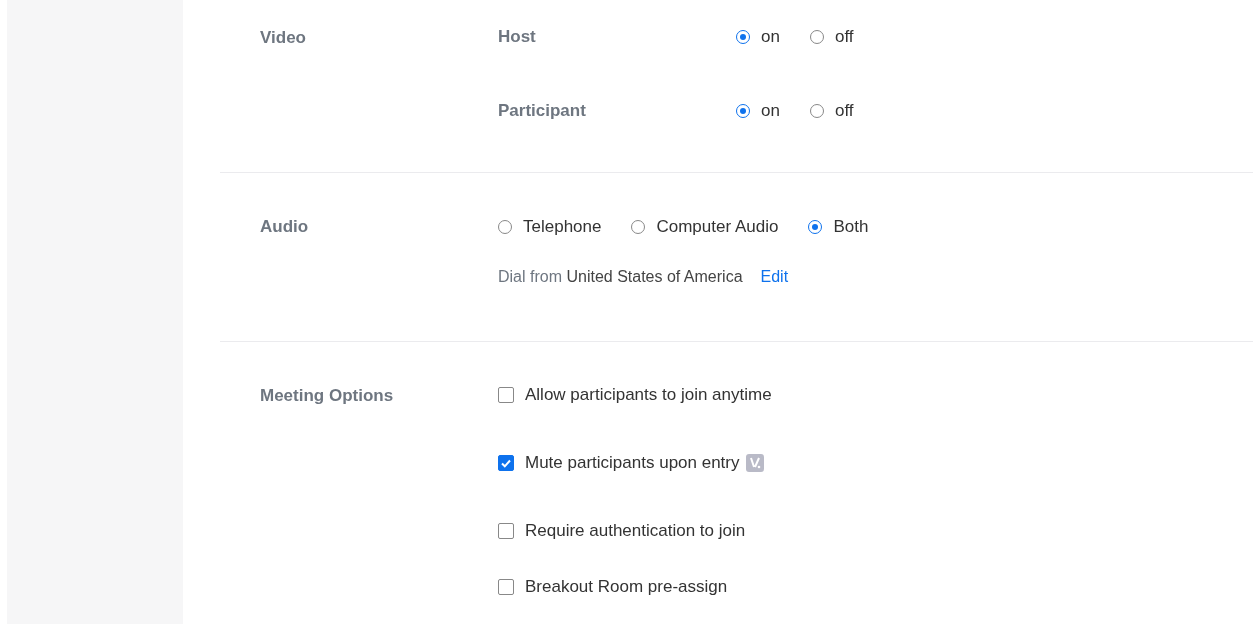  I want to click on radio-option: Both, so click(838, 227).